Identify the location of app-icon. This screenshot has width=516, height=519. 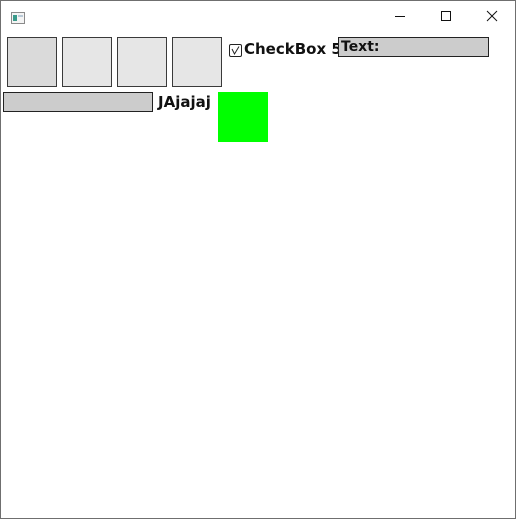
(18, 16).